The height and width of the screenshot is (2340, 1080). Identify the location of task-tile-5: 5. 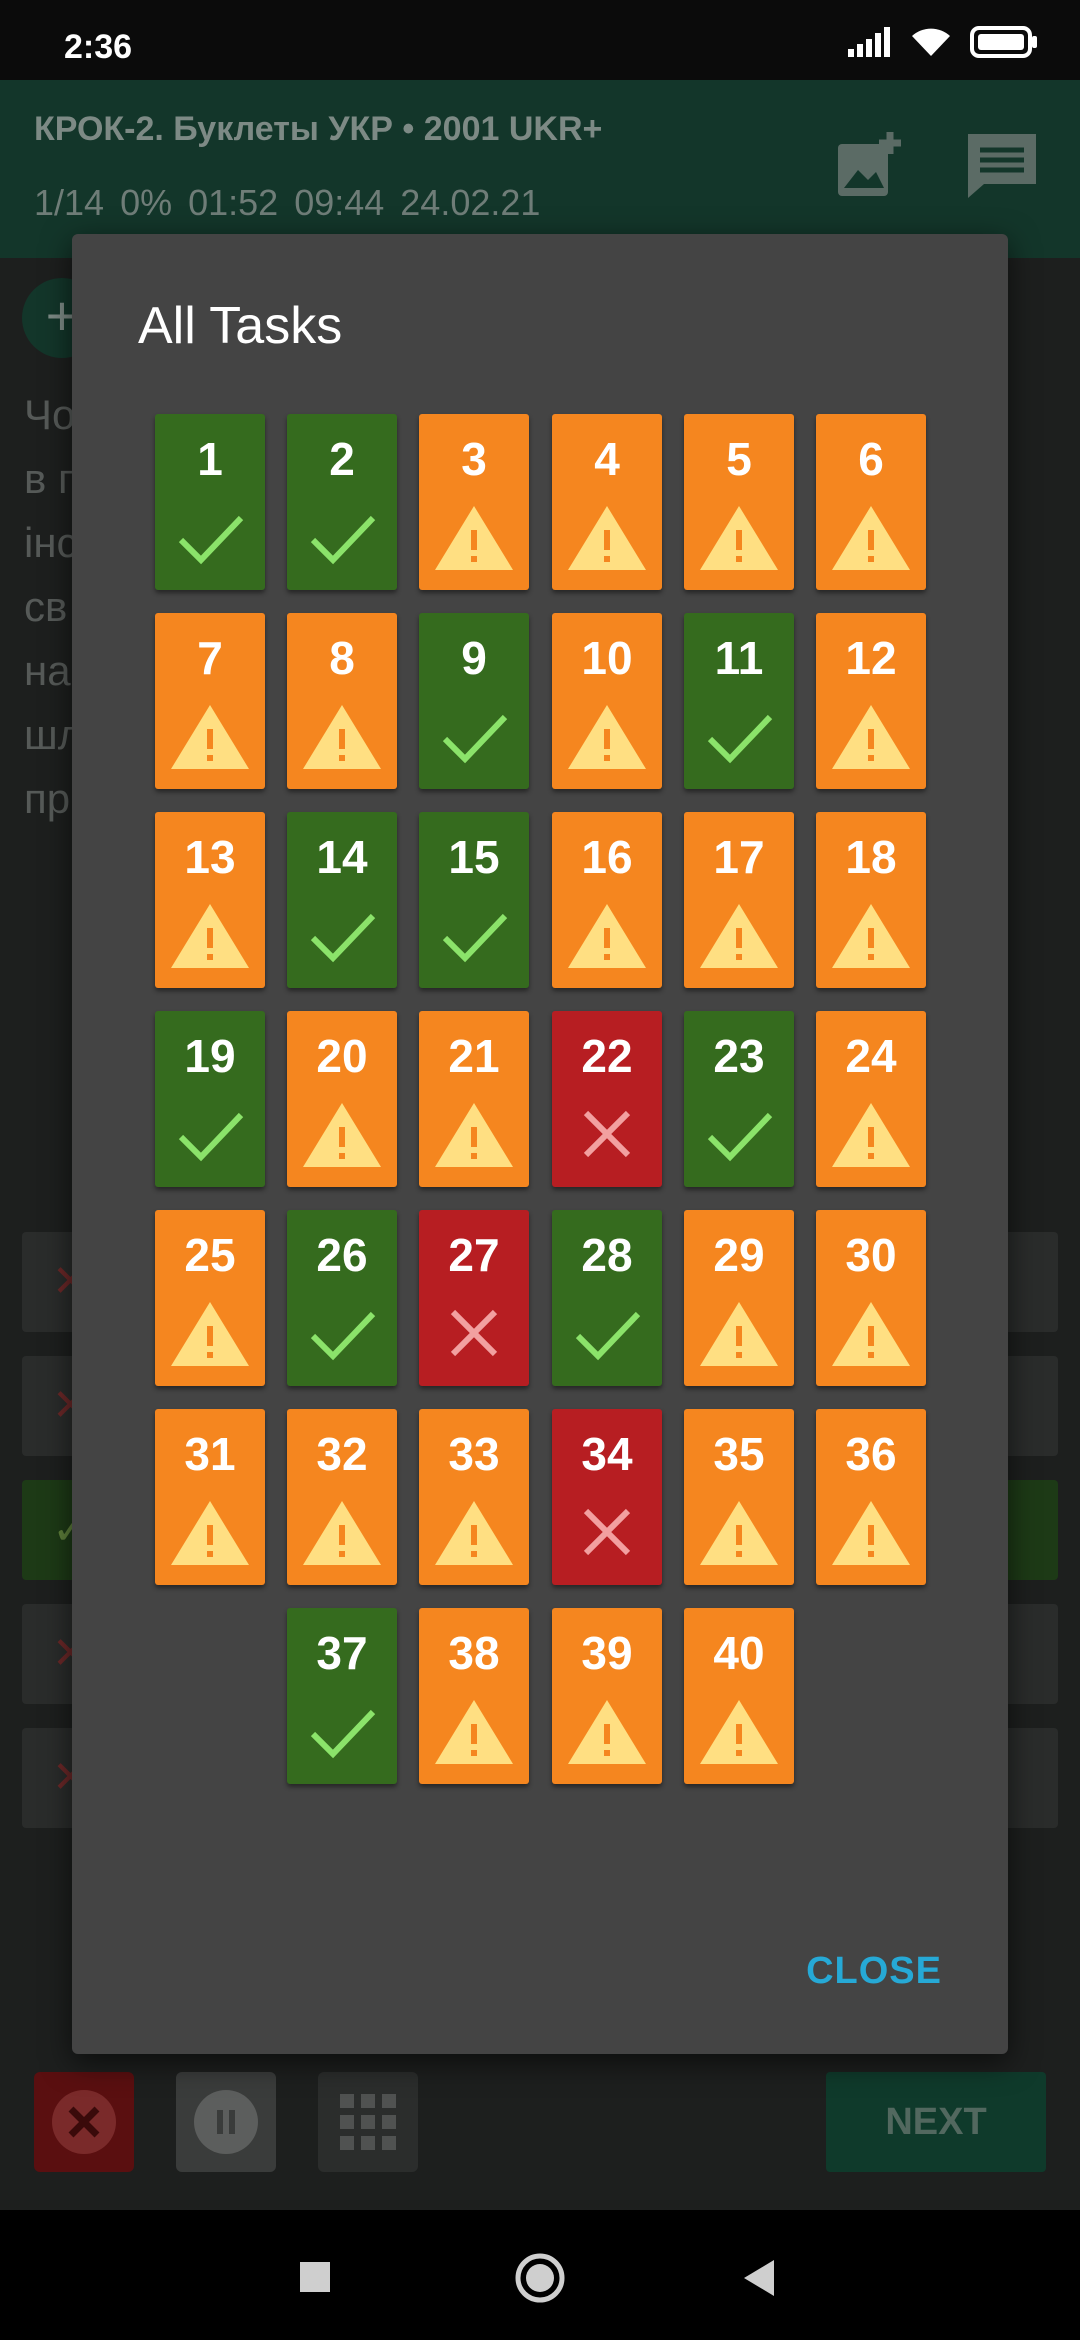
(739, 502).